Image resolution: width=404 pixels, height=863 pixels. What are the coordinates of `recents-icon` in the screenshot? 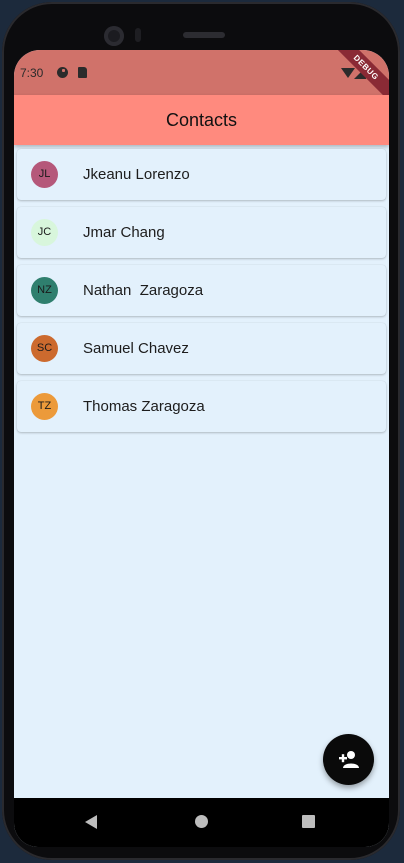 It's located at (308, 821).